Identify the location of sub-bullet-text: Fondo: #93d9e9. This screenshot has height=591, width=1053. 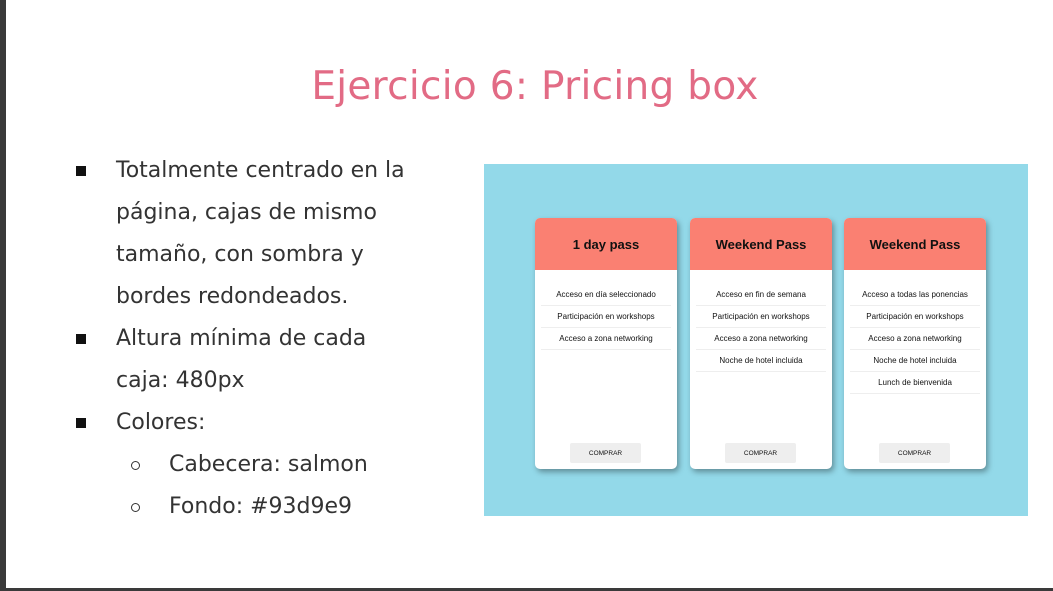
(261, 506).